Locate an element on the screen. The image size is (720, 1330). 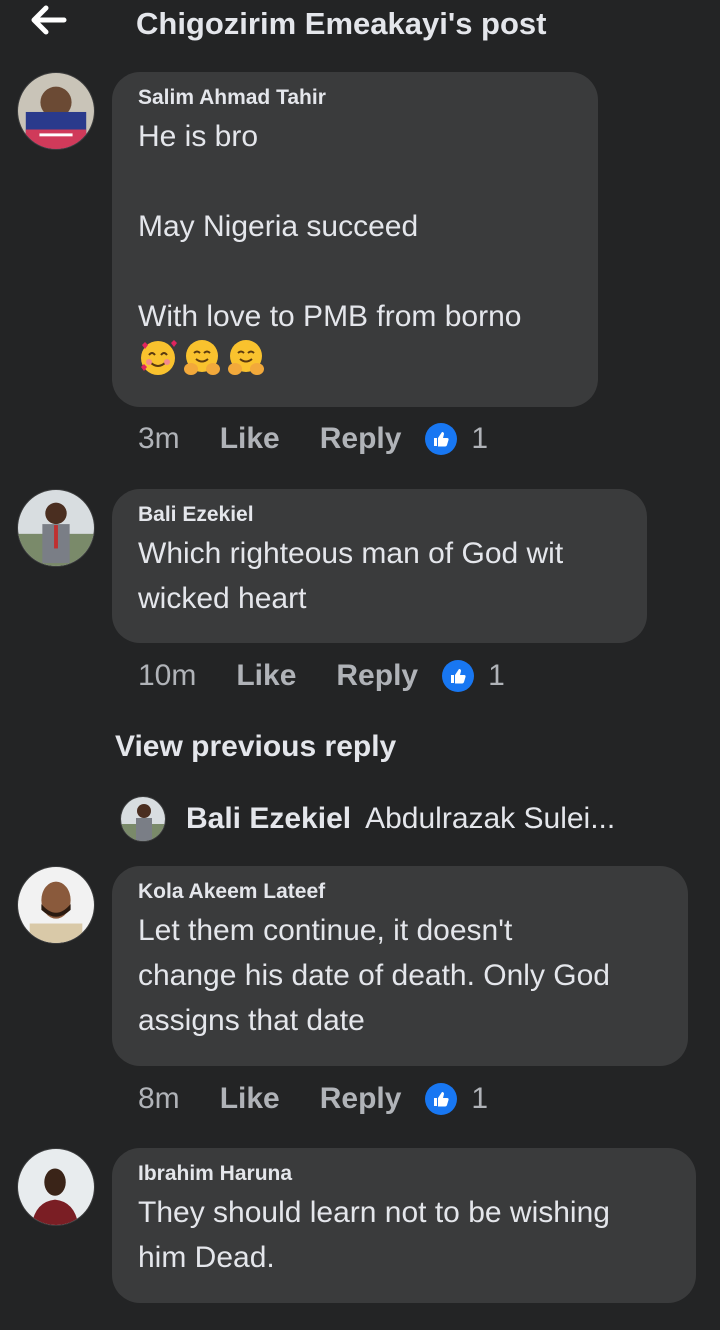
comment-actions: 3m Like Reply 1 is located at coordinates (313, 439).